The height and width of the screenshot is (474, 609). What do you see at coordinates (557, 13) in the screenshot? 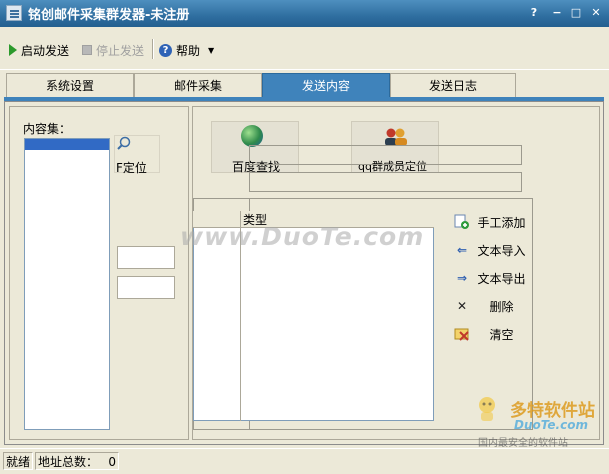
I see `minimize-button: −` at bounding box center [557, 13].